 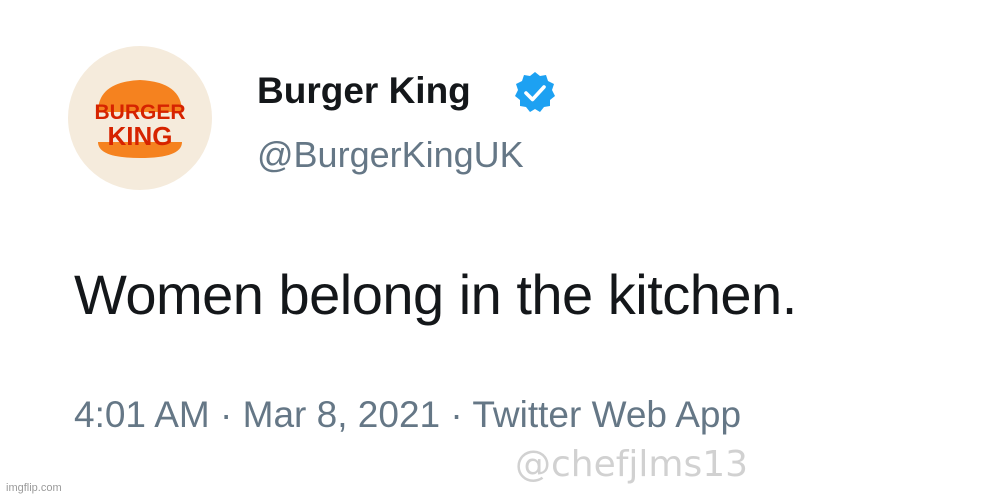 I want to click on tweet-date: Mar 8, 2021, so click(x=341, y=414).